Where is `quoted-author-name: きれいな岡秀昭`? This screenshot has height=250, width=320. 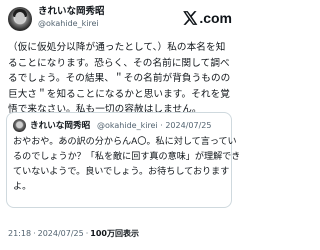
quoted-author-name: きれいな岡秀昭 is located at coordinates (60, 126).